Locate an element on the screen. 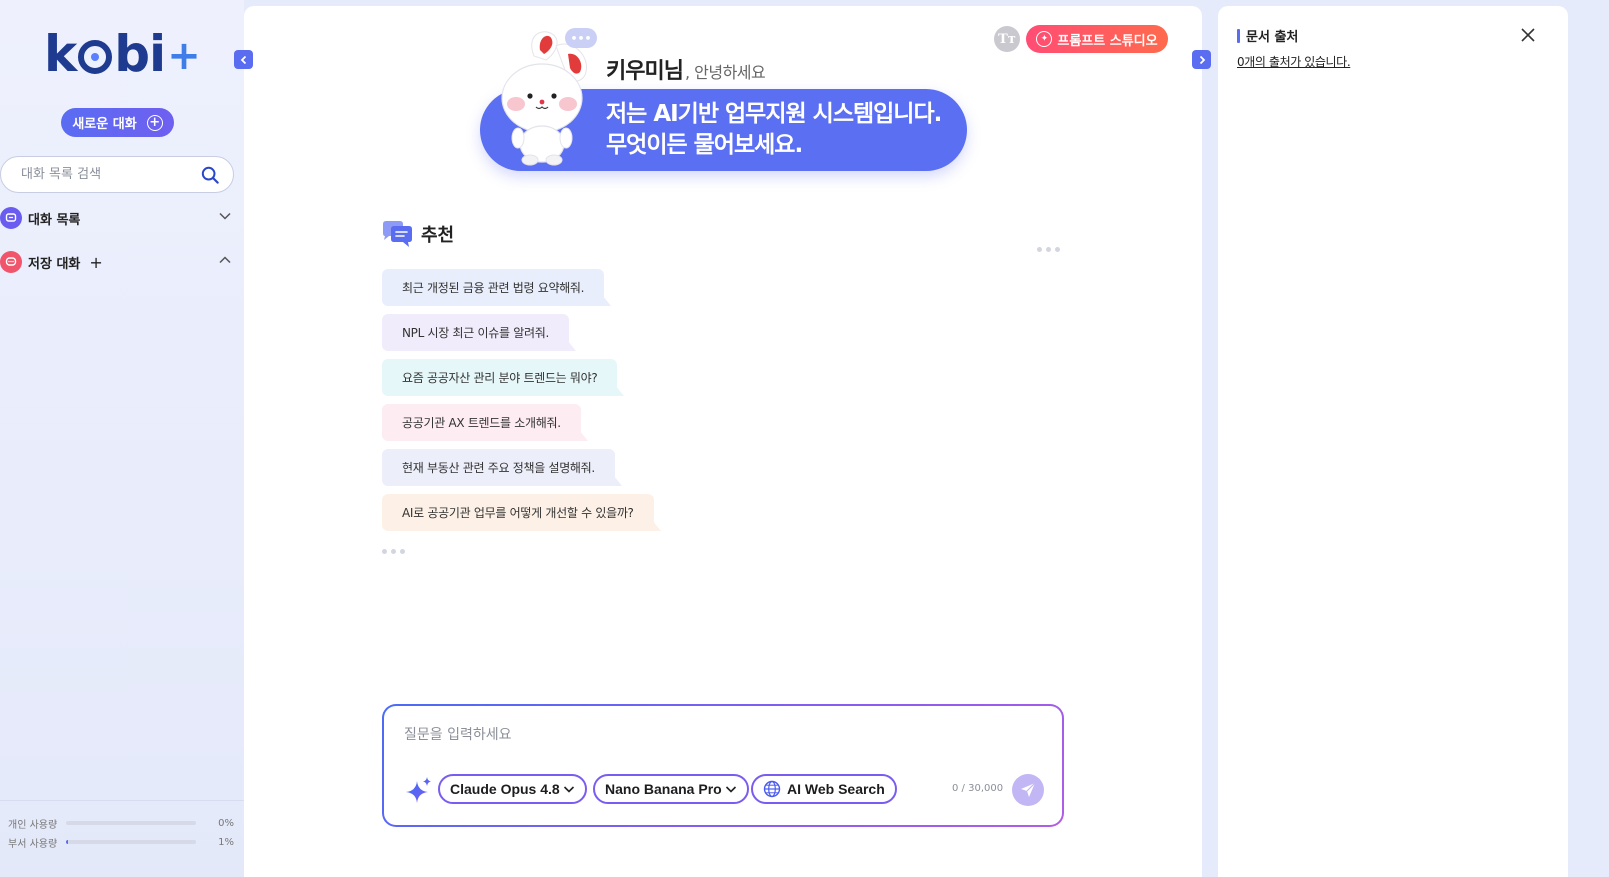  recommend-title: 추천 is located at coordinates (438, 235).